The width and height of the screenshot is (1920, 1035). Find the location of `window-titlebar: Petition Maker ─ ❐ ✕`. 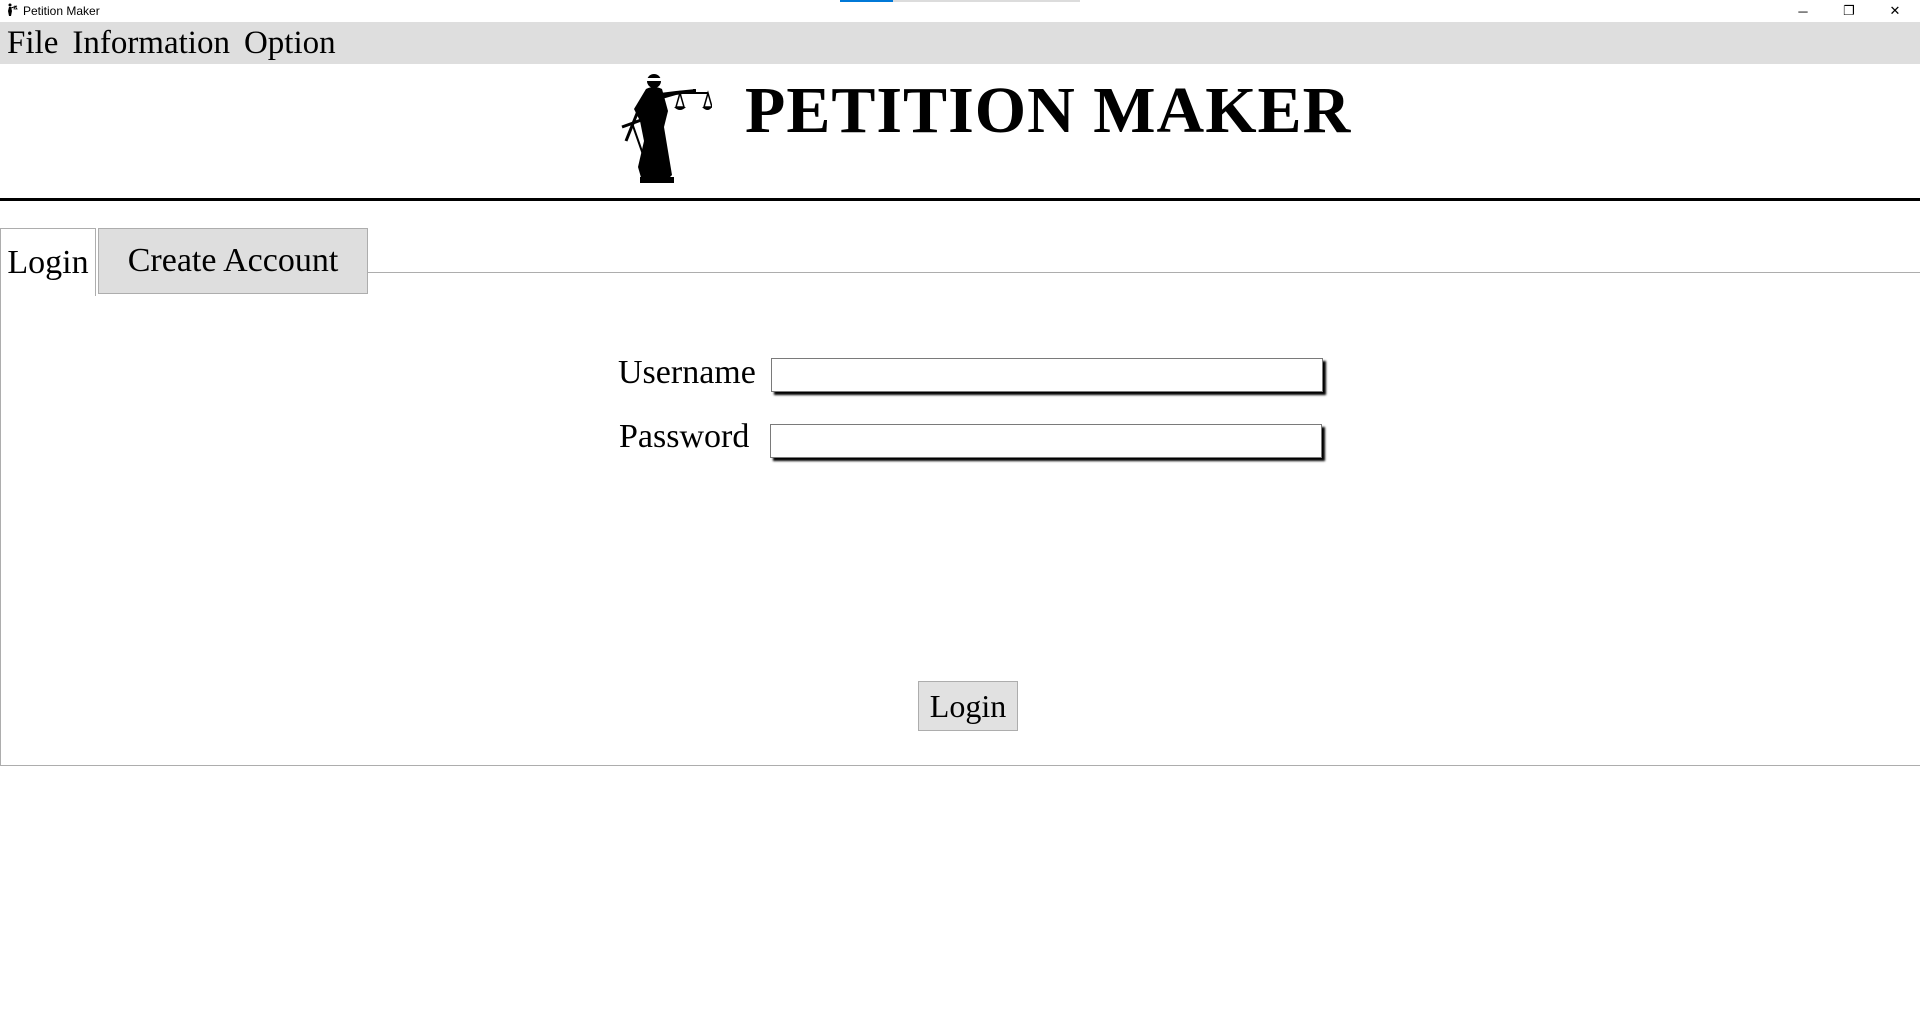

window-titlebar: Petition Maker ─ ❐ ✕ is located at coordinates (960, 11).